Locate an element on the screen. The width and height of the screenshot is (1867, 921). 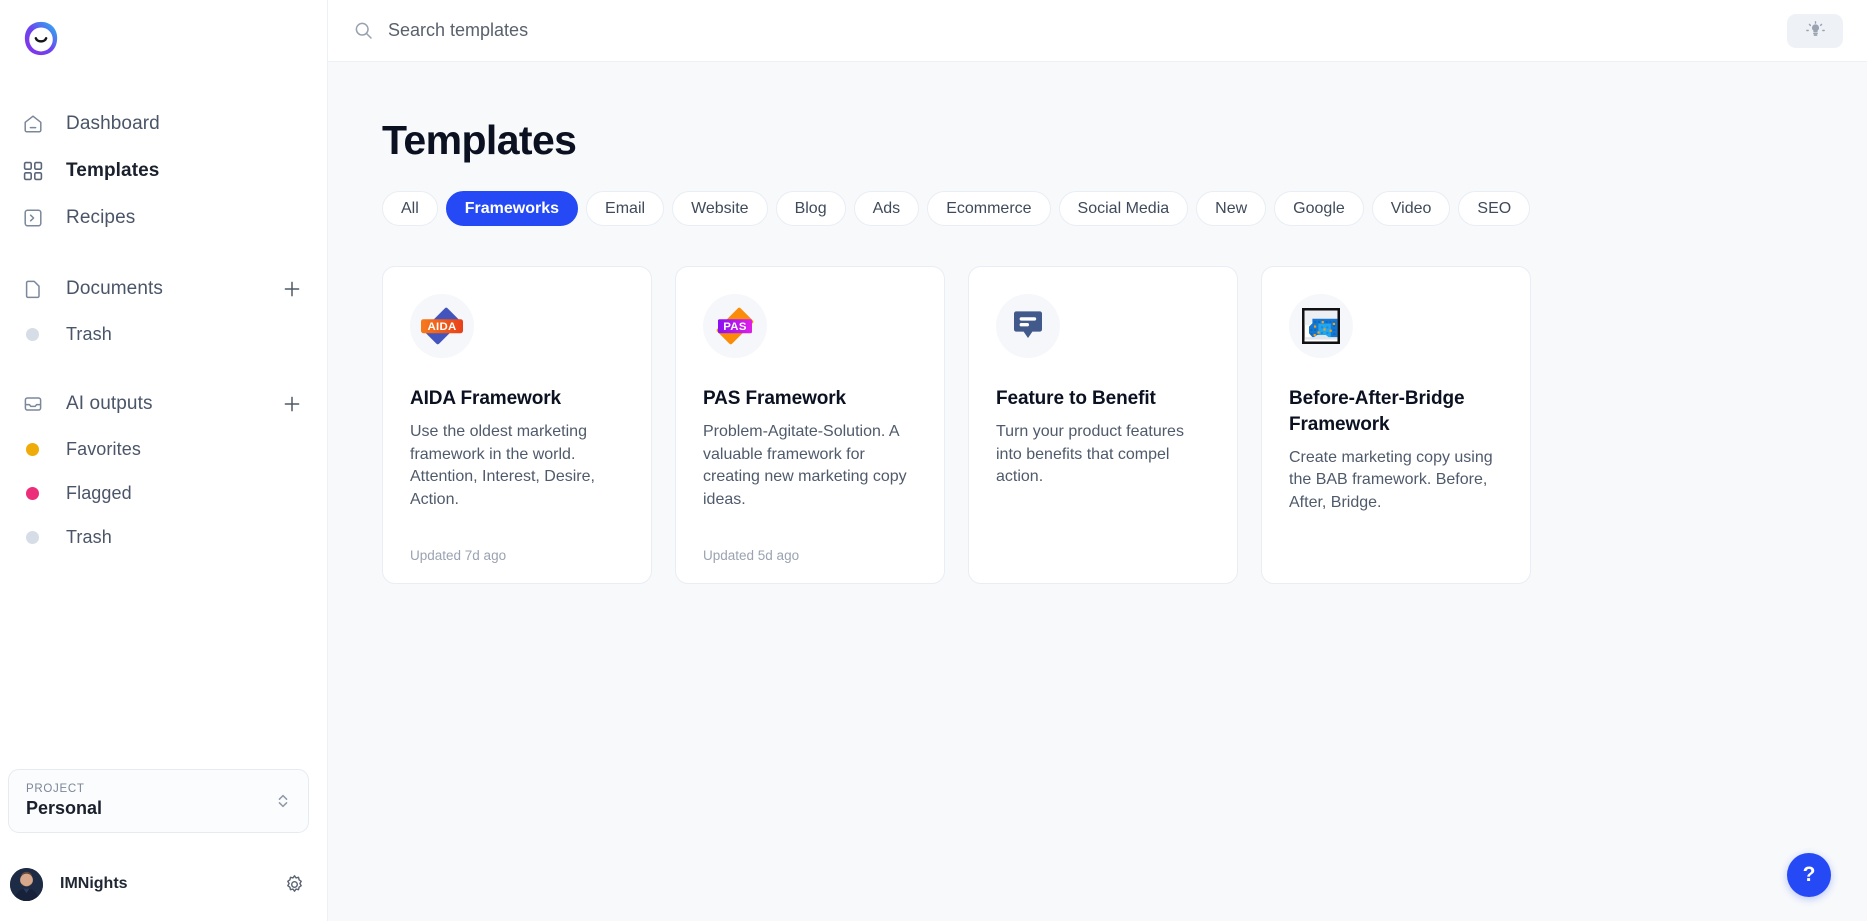
top-bar is located at coordinates (1097, 31).